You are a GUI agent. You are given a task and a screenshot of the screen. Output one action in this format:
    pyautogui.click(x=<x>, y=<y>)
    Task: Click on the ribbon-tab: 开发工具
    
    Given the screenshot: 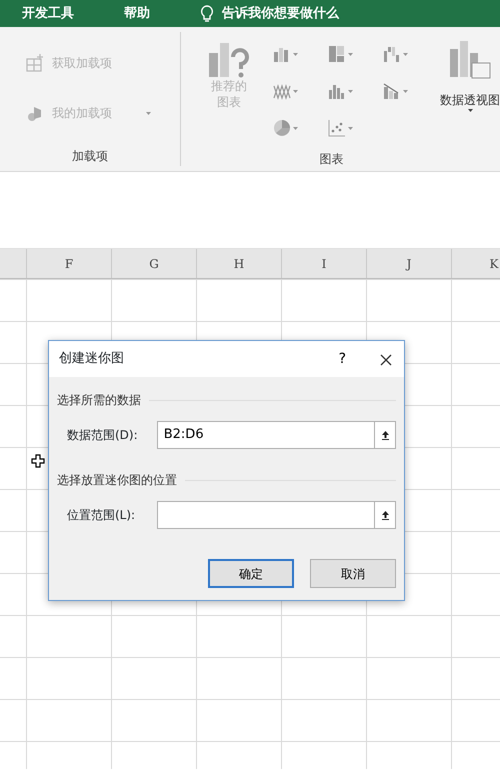 What is the action you would take?
    pyautogui.click(x=48, y=14)
    